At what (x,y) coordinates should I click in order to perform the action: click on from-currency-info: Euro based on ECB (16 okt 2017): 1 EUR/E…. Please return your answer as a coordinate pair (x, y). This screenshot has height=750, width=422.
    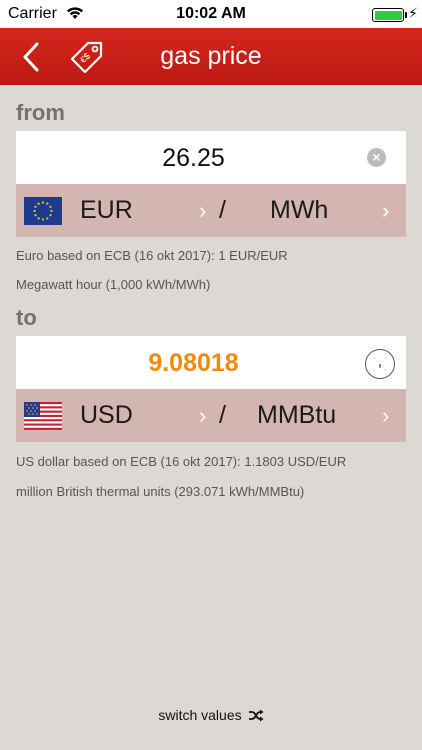
    Looking at the image, I should click on (152, 255).